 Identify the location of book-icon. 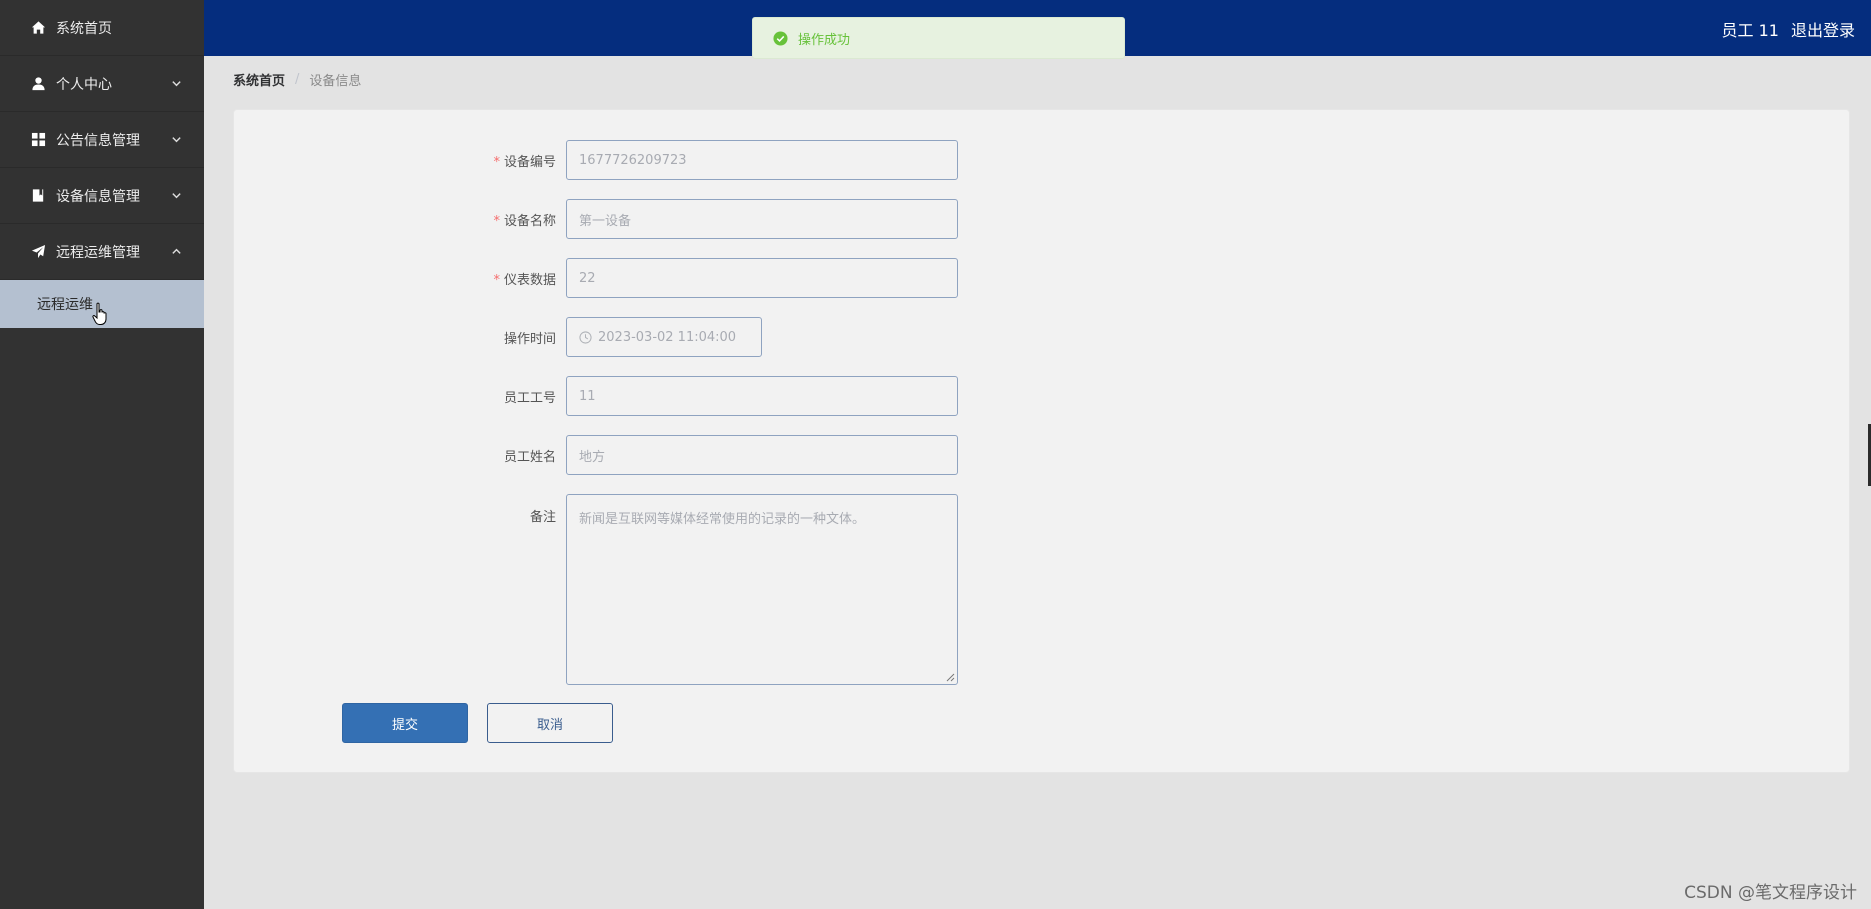
(38, 196).